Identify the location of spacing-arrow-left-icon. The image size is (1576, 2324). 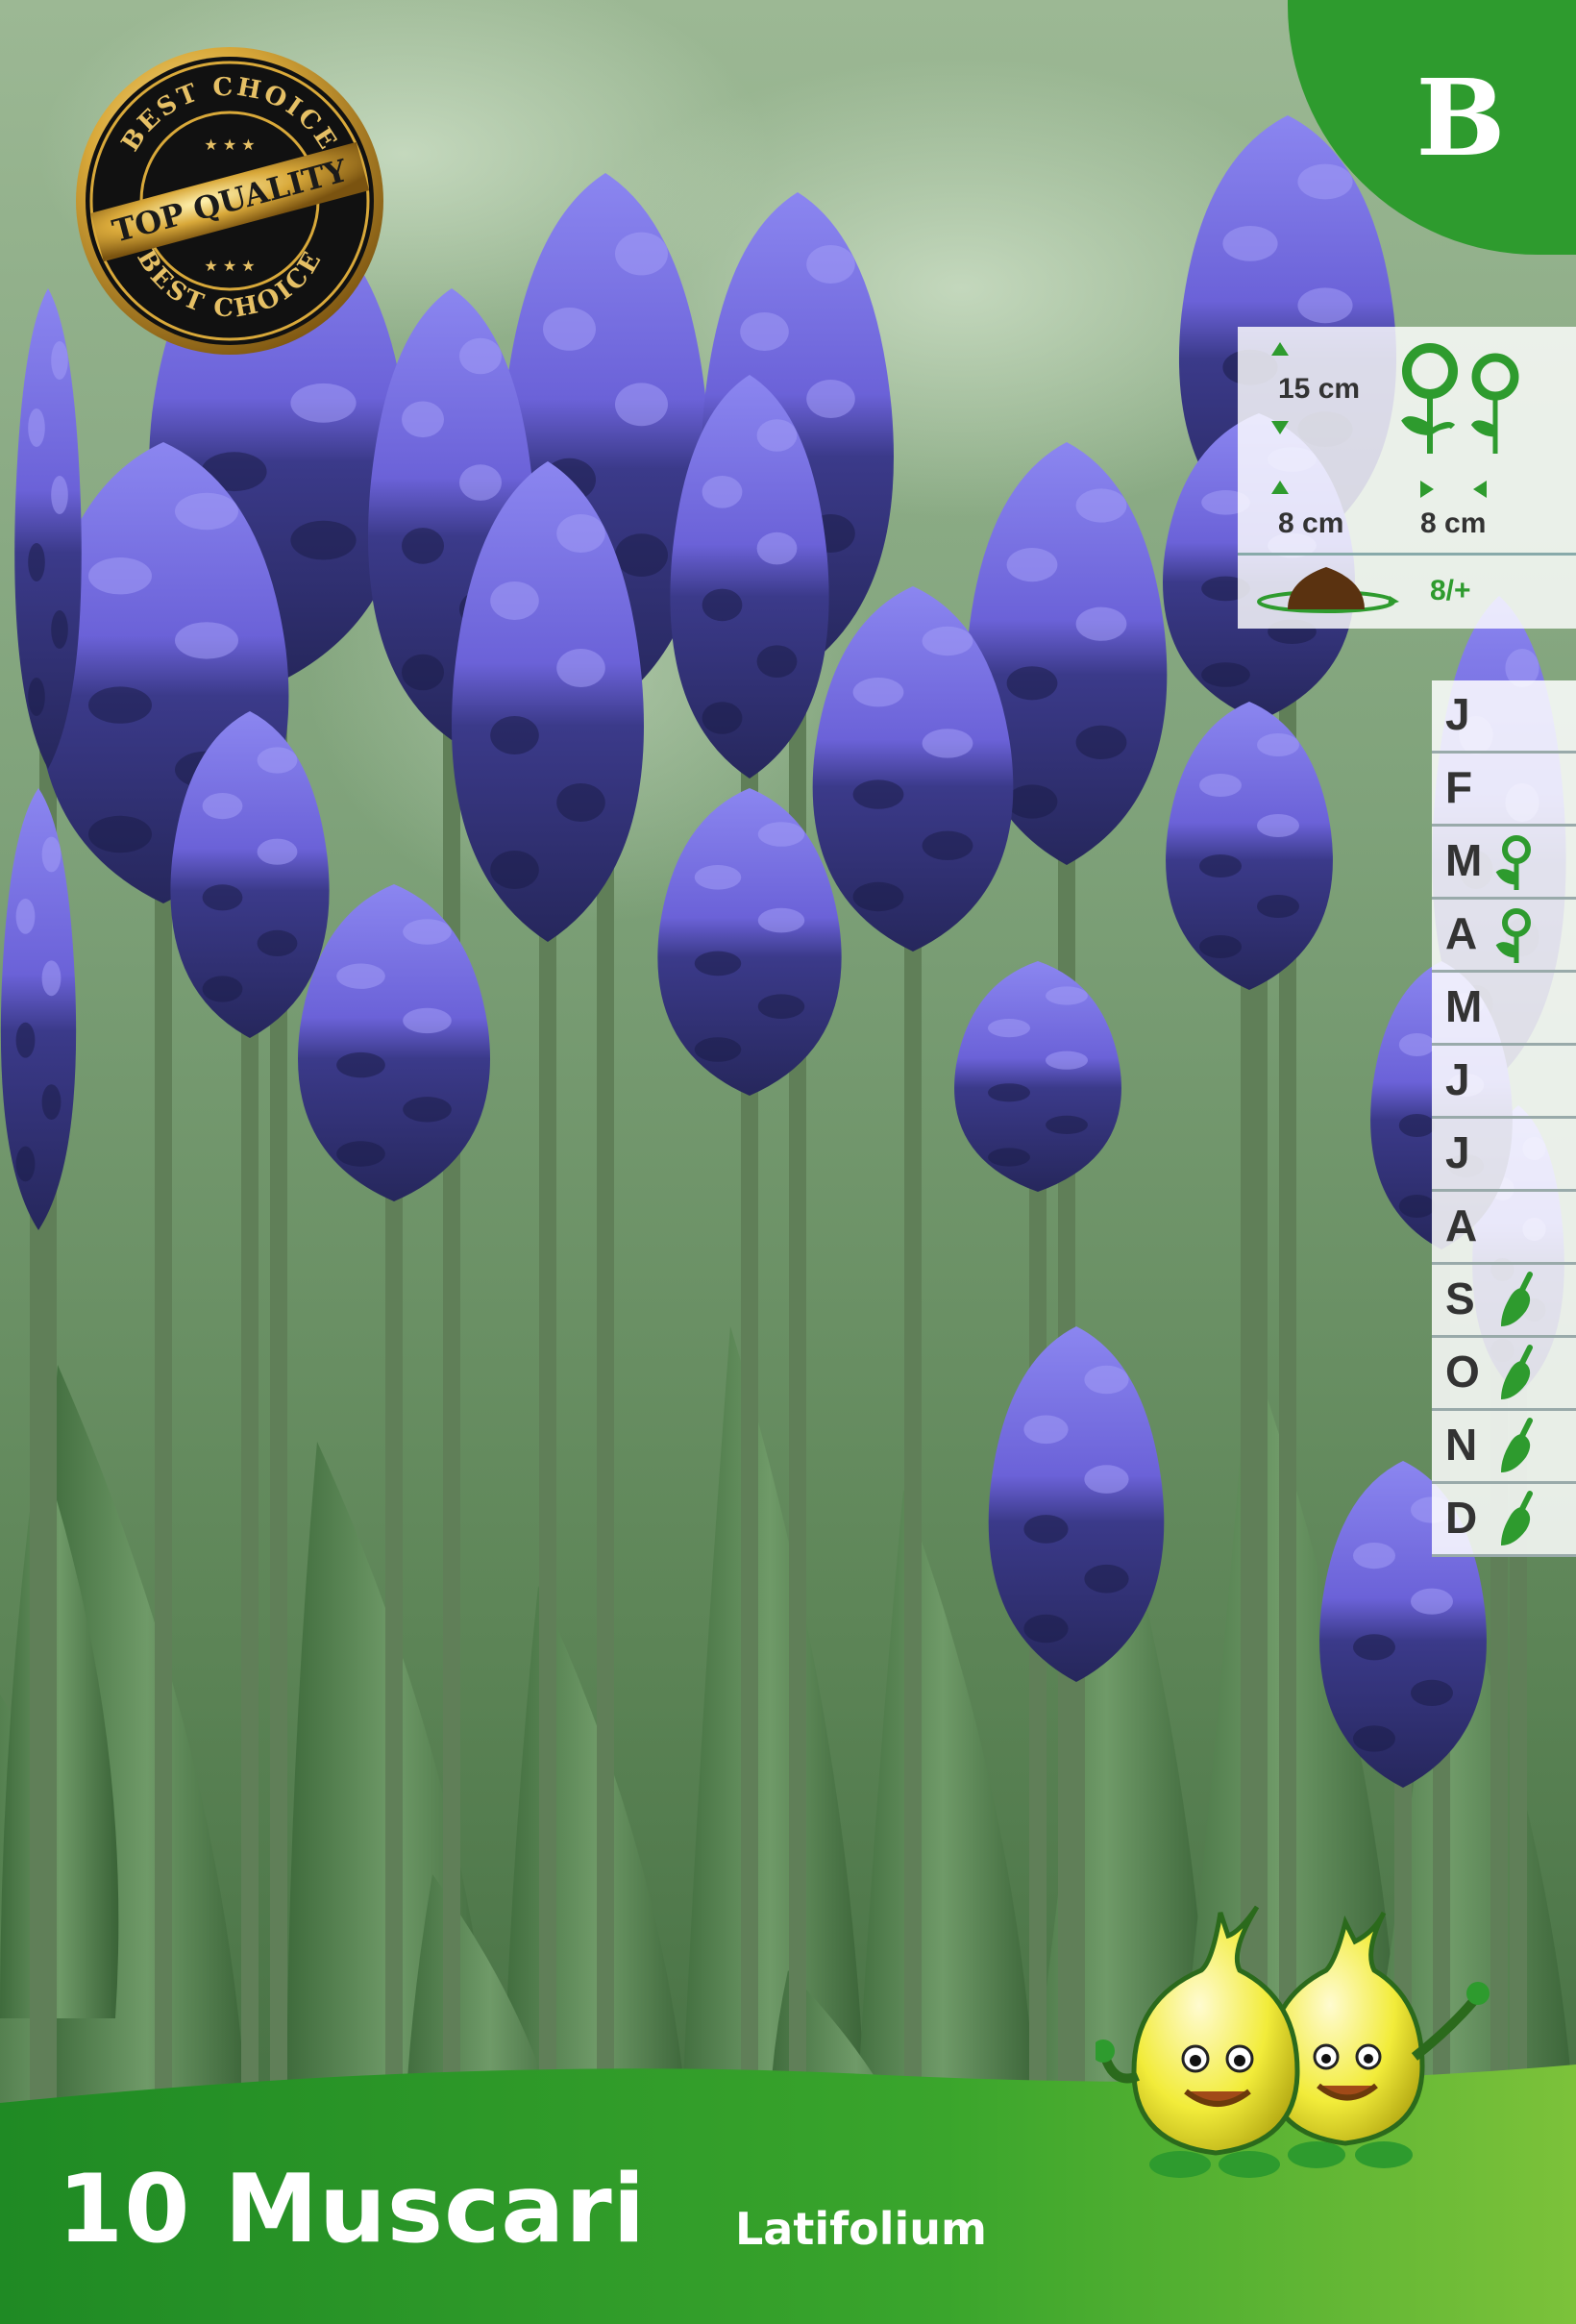
(1480, 489).